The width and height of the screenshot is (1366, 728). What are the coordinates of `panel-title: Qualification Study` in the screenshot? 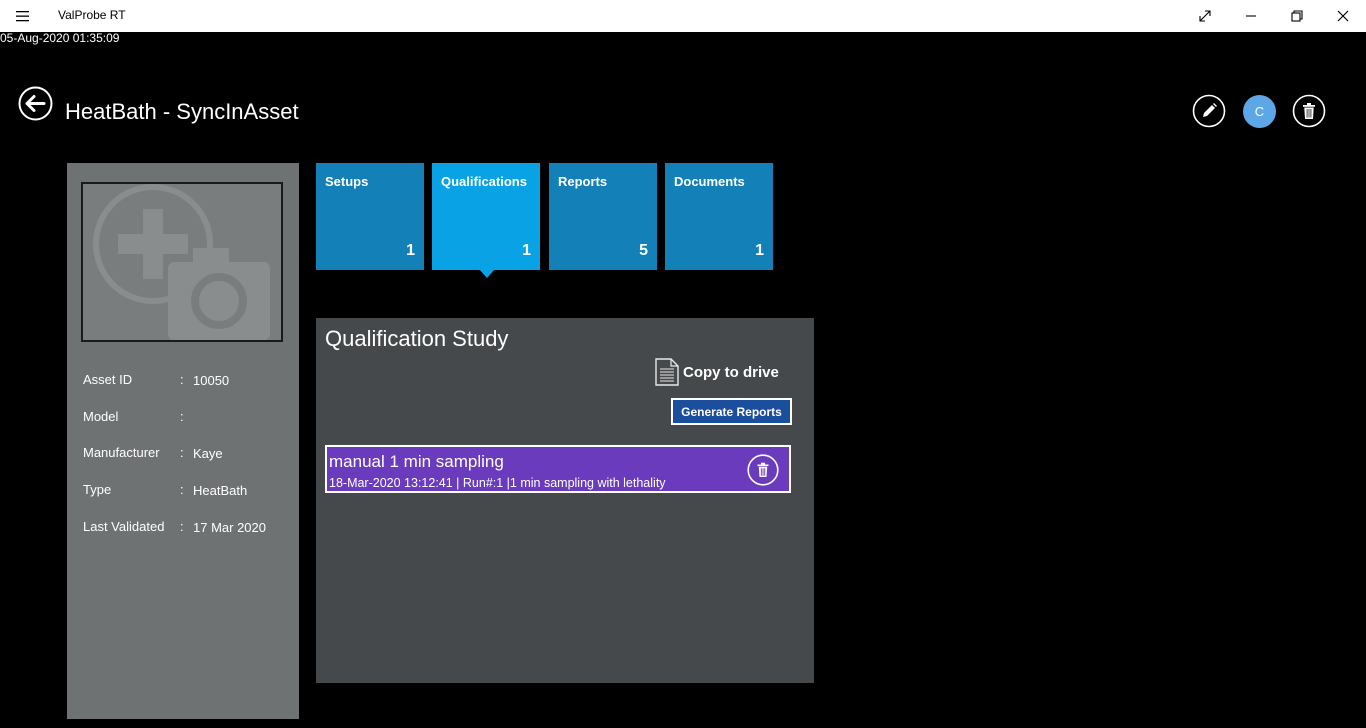 It's located at (417, 338).